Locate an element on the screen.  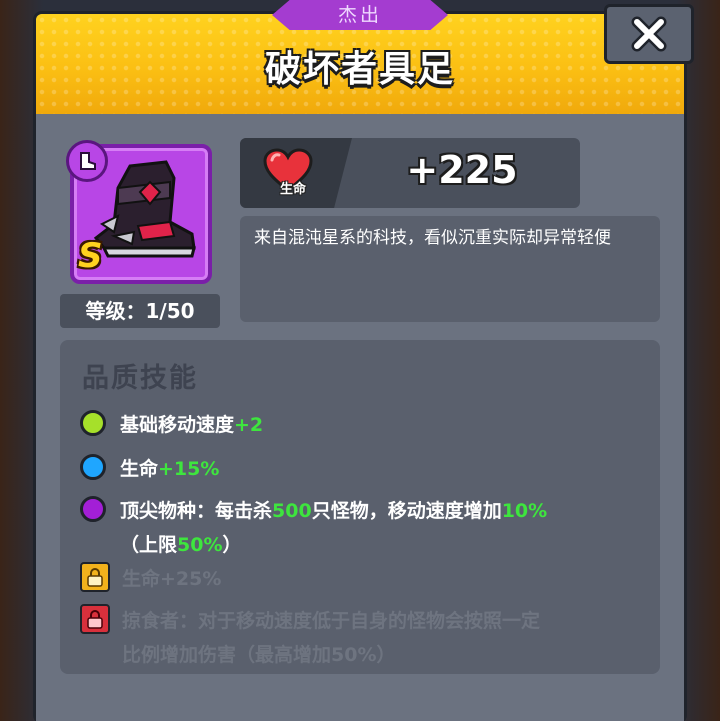
locked-skill-text: 生命+25% is located at coordinates (172, 579).